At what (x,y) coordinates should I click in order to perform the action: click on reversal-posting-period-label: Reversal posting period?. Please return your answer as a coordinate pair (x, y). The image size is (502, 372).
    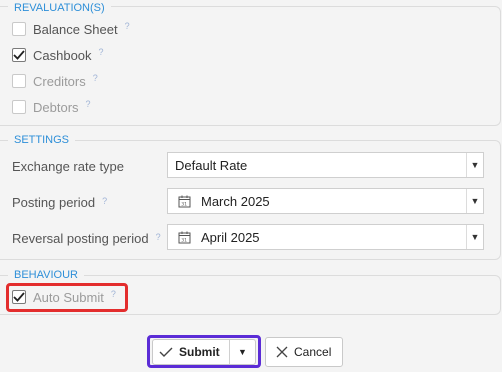
    Looking at the image, I should click on (86, 238).